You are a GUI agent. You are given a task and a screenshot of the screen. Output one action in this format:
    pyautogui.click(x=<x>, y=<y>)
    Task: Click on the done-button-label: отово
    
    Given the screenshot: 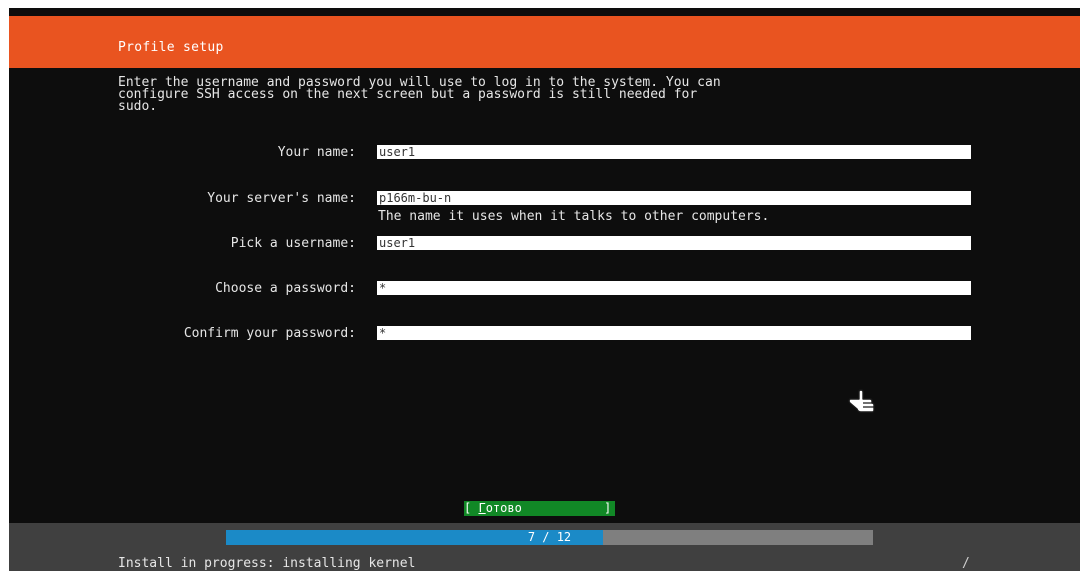 What is the action you would take?
    pyautogui.click(x=503, y=508)
    